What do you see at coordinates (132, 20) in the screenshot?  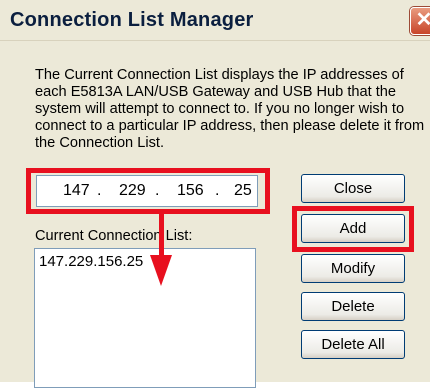 I see `window-title: Connection List Manager` at bounding box center [132, 20].